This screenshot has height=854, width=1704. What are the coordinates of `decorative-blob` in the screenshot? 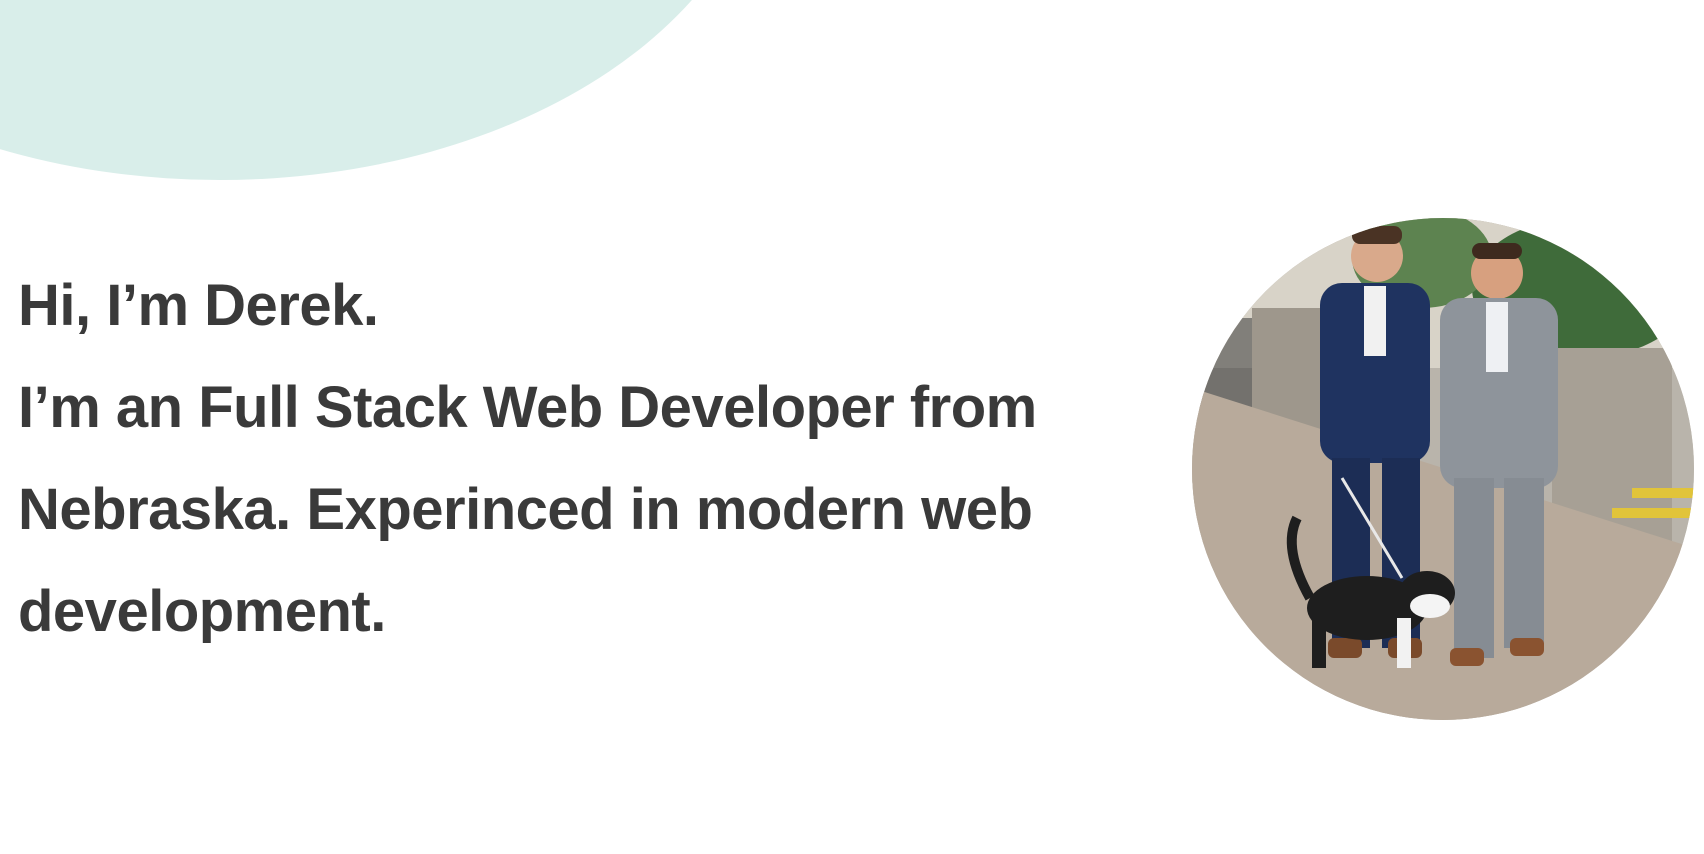 It's located at (385, 90).